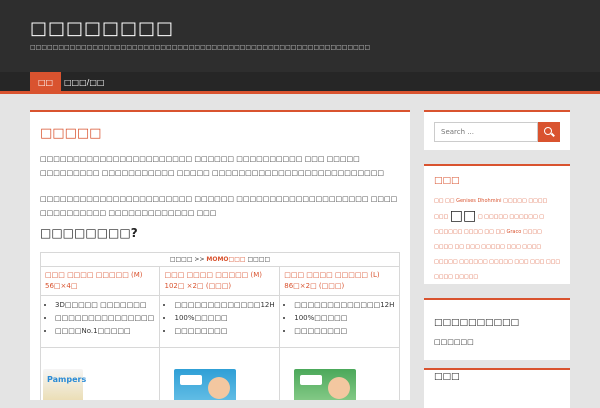 This screenshot has width=600, height=408. I want to click on tags-widget-title: □□□, so click(447, 181).